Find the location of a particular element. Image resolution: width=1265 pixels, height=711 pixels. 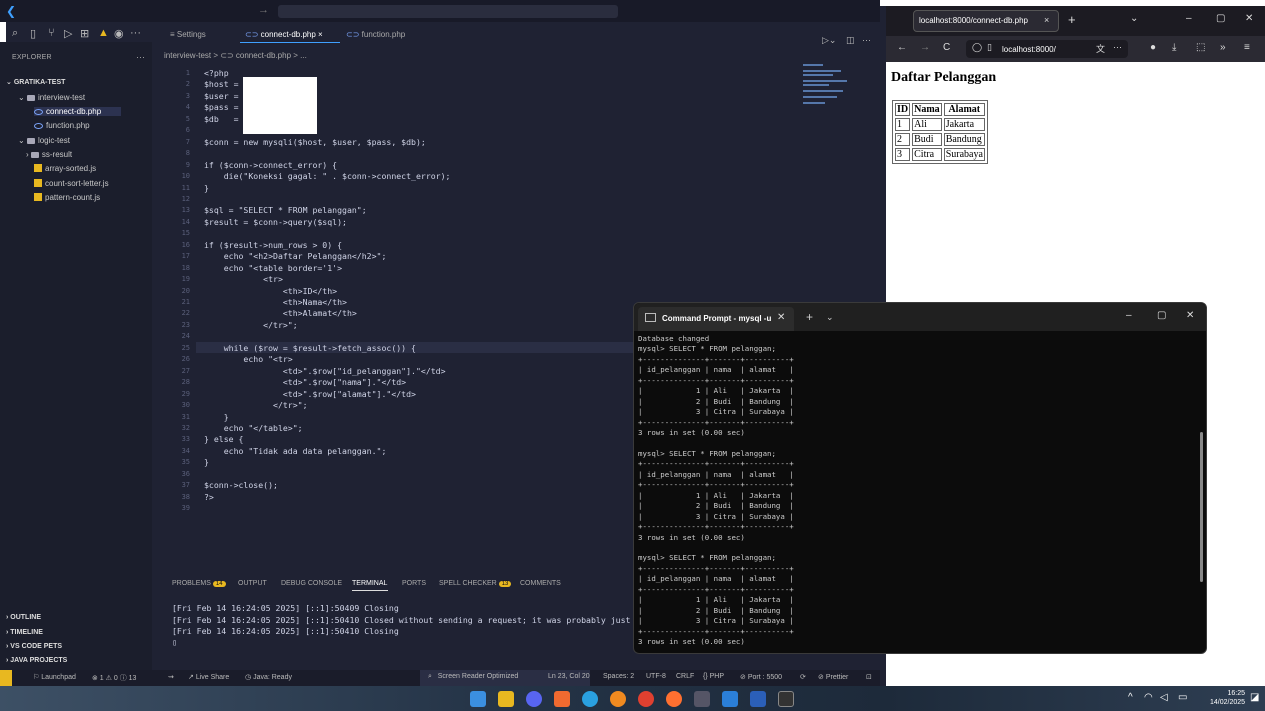

close-tab-icon: × is located at coordinates (1046, 20).